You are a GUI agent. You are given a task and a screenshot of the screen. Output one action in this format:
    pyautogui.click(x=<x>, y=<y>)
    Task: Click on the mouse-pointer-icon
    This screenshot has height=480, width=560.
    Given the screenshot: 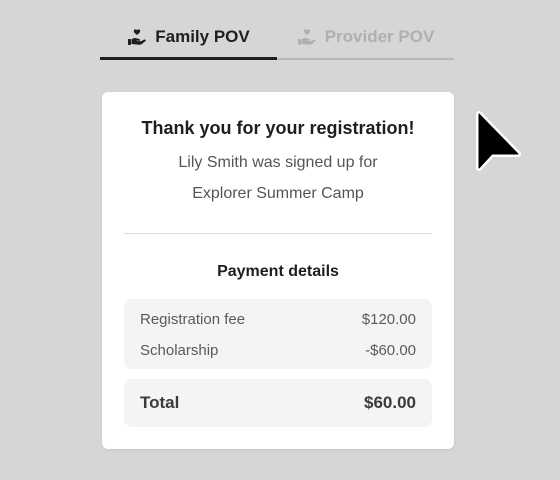 What is the action you would take?
    pyautogui.click(x=498, y=143)
    